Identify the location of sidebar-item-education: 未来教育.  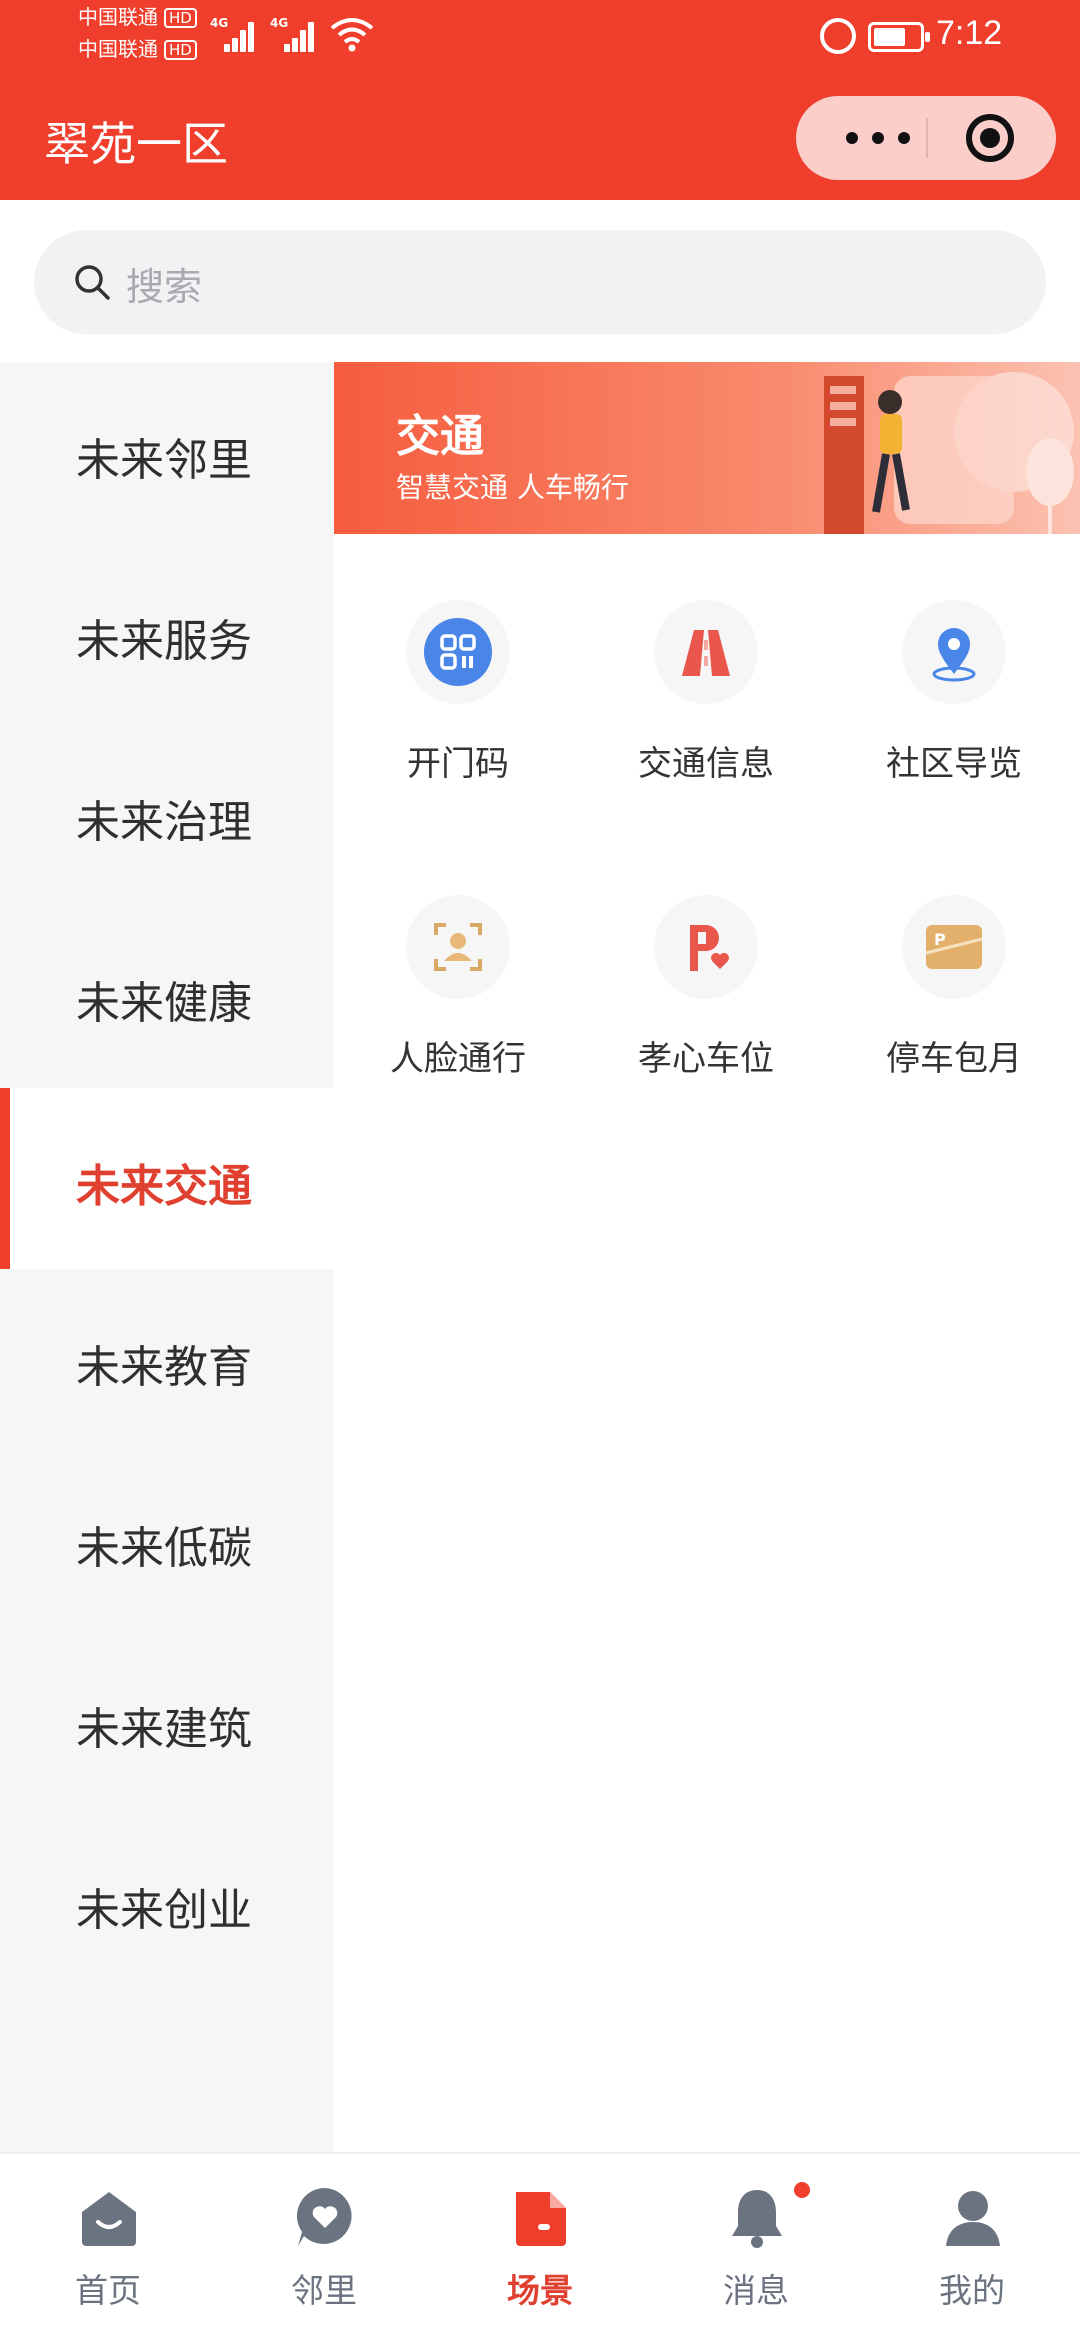
(167, 1359).